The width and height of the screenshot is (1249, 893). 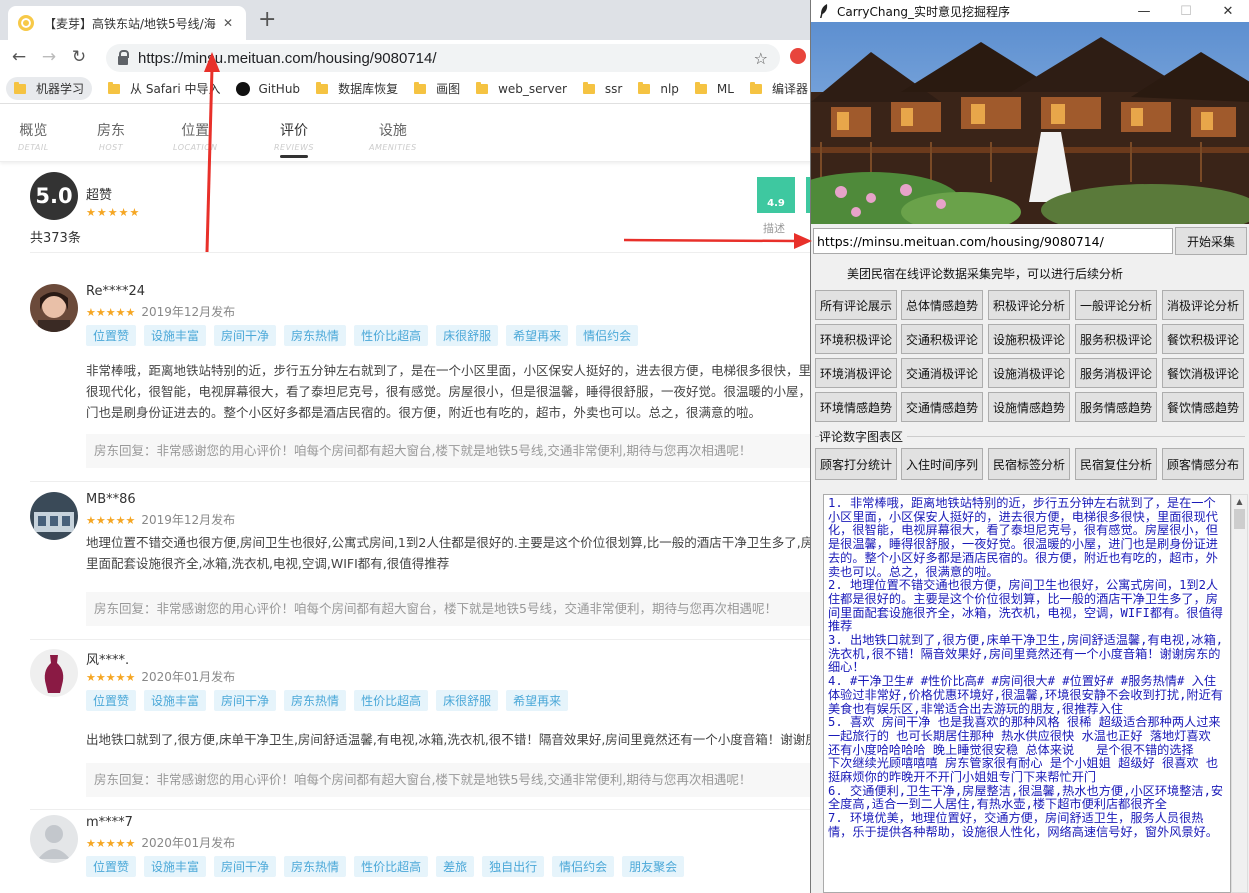 What do you see at coordinates (942, 339) in the screenshot?
I see `traffic-positive-button: 交通积极评论` at bounding box center [942, 339].